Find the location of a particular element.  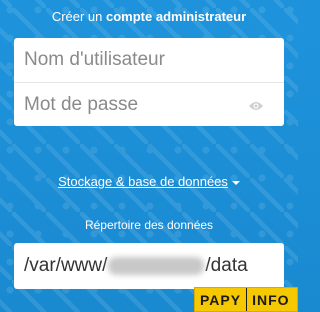

data-directory-value-end: /data is located at coordinates (226, 265).